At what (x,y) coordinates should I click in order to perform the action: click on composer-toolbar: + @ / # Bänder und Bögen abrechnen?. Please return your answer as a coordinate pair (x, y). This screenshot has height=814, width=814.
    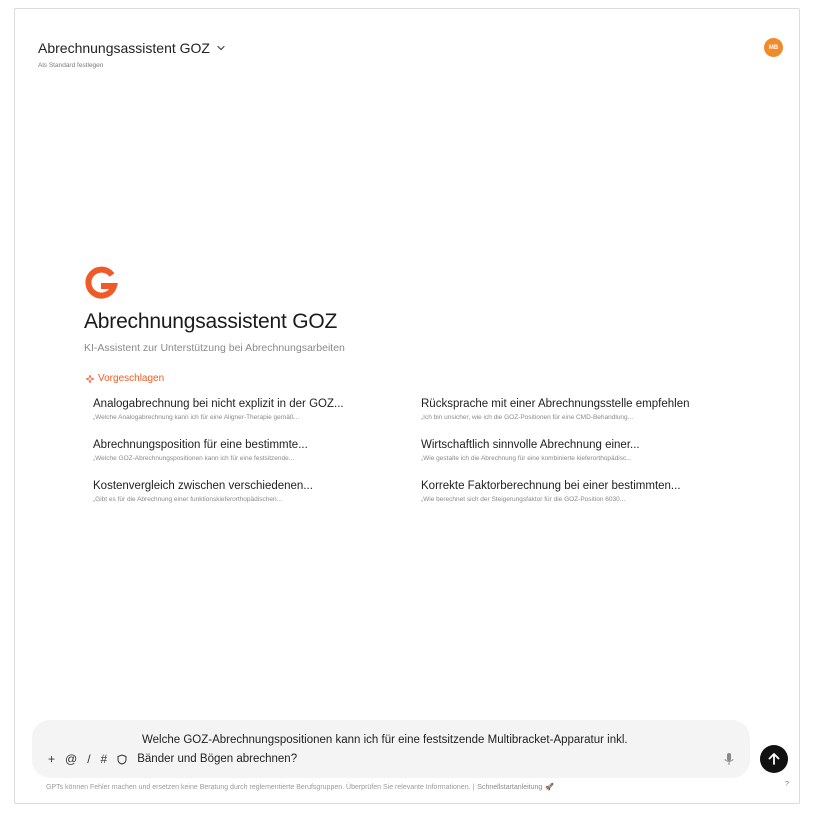
    Looking at the image, I should click on (172, 759).